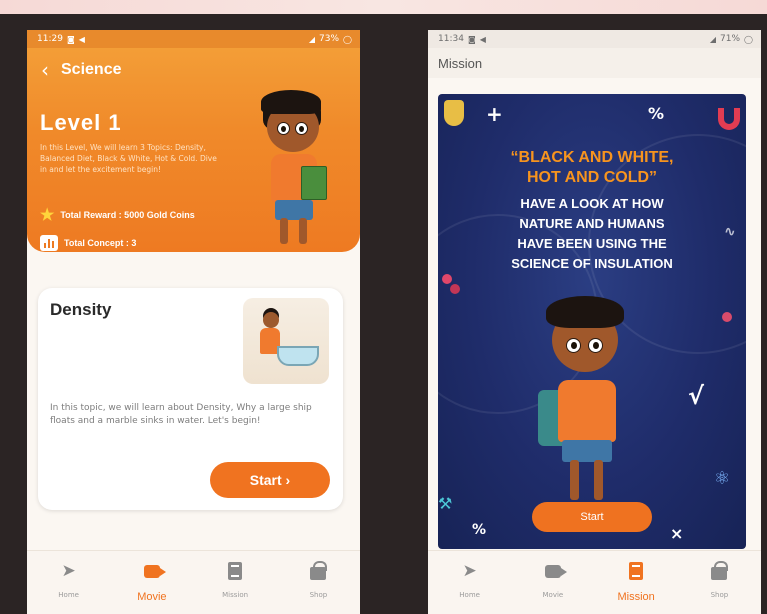 Image resolution: width=767 pixels, height=614 pixels. What do you see at coordinates (91, 69) in the screenshot?
I see `nav-title: Science` at bounding box center [91, 69].